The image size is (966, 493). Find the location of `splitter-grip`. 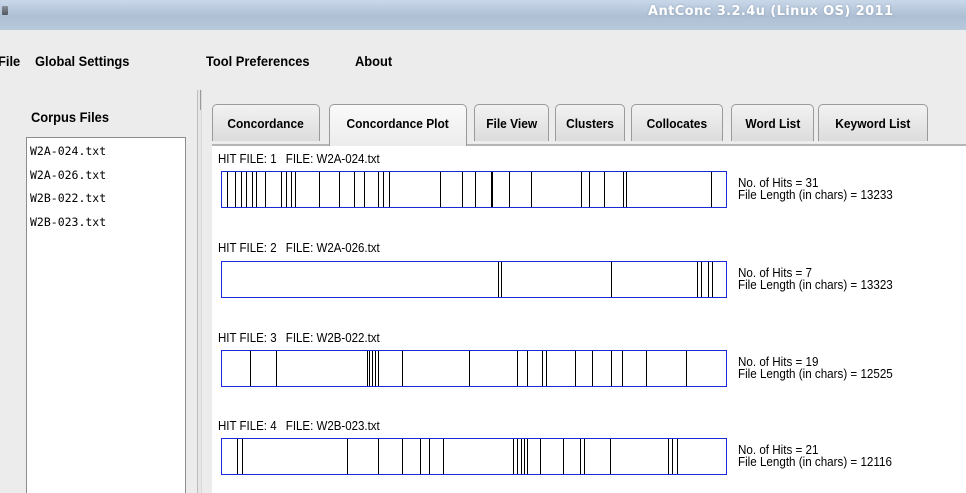

splitter-grip is located at coordinates (199, 100).